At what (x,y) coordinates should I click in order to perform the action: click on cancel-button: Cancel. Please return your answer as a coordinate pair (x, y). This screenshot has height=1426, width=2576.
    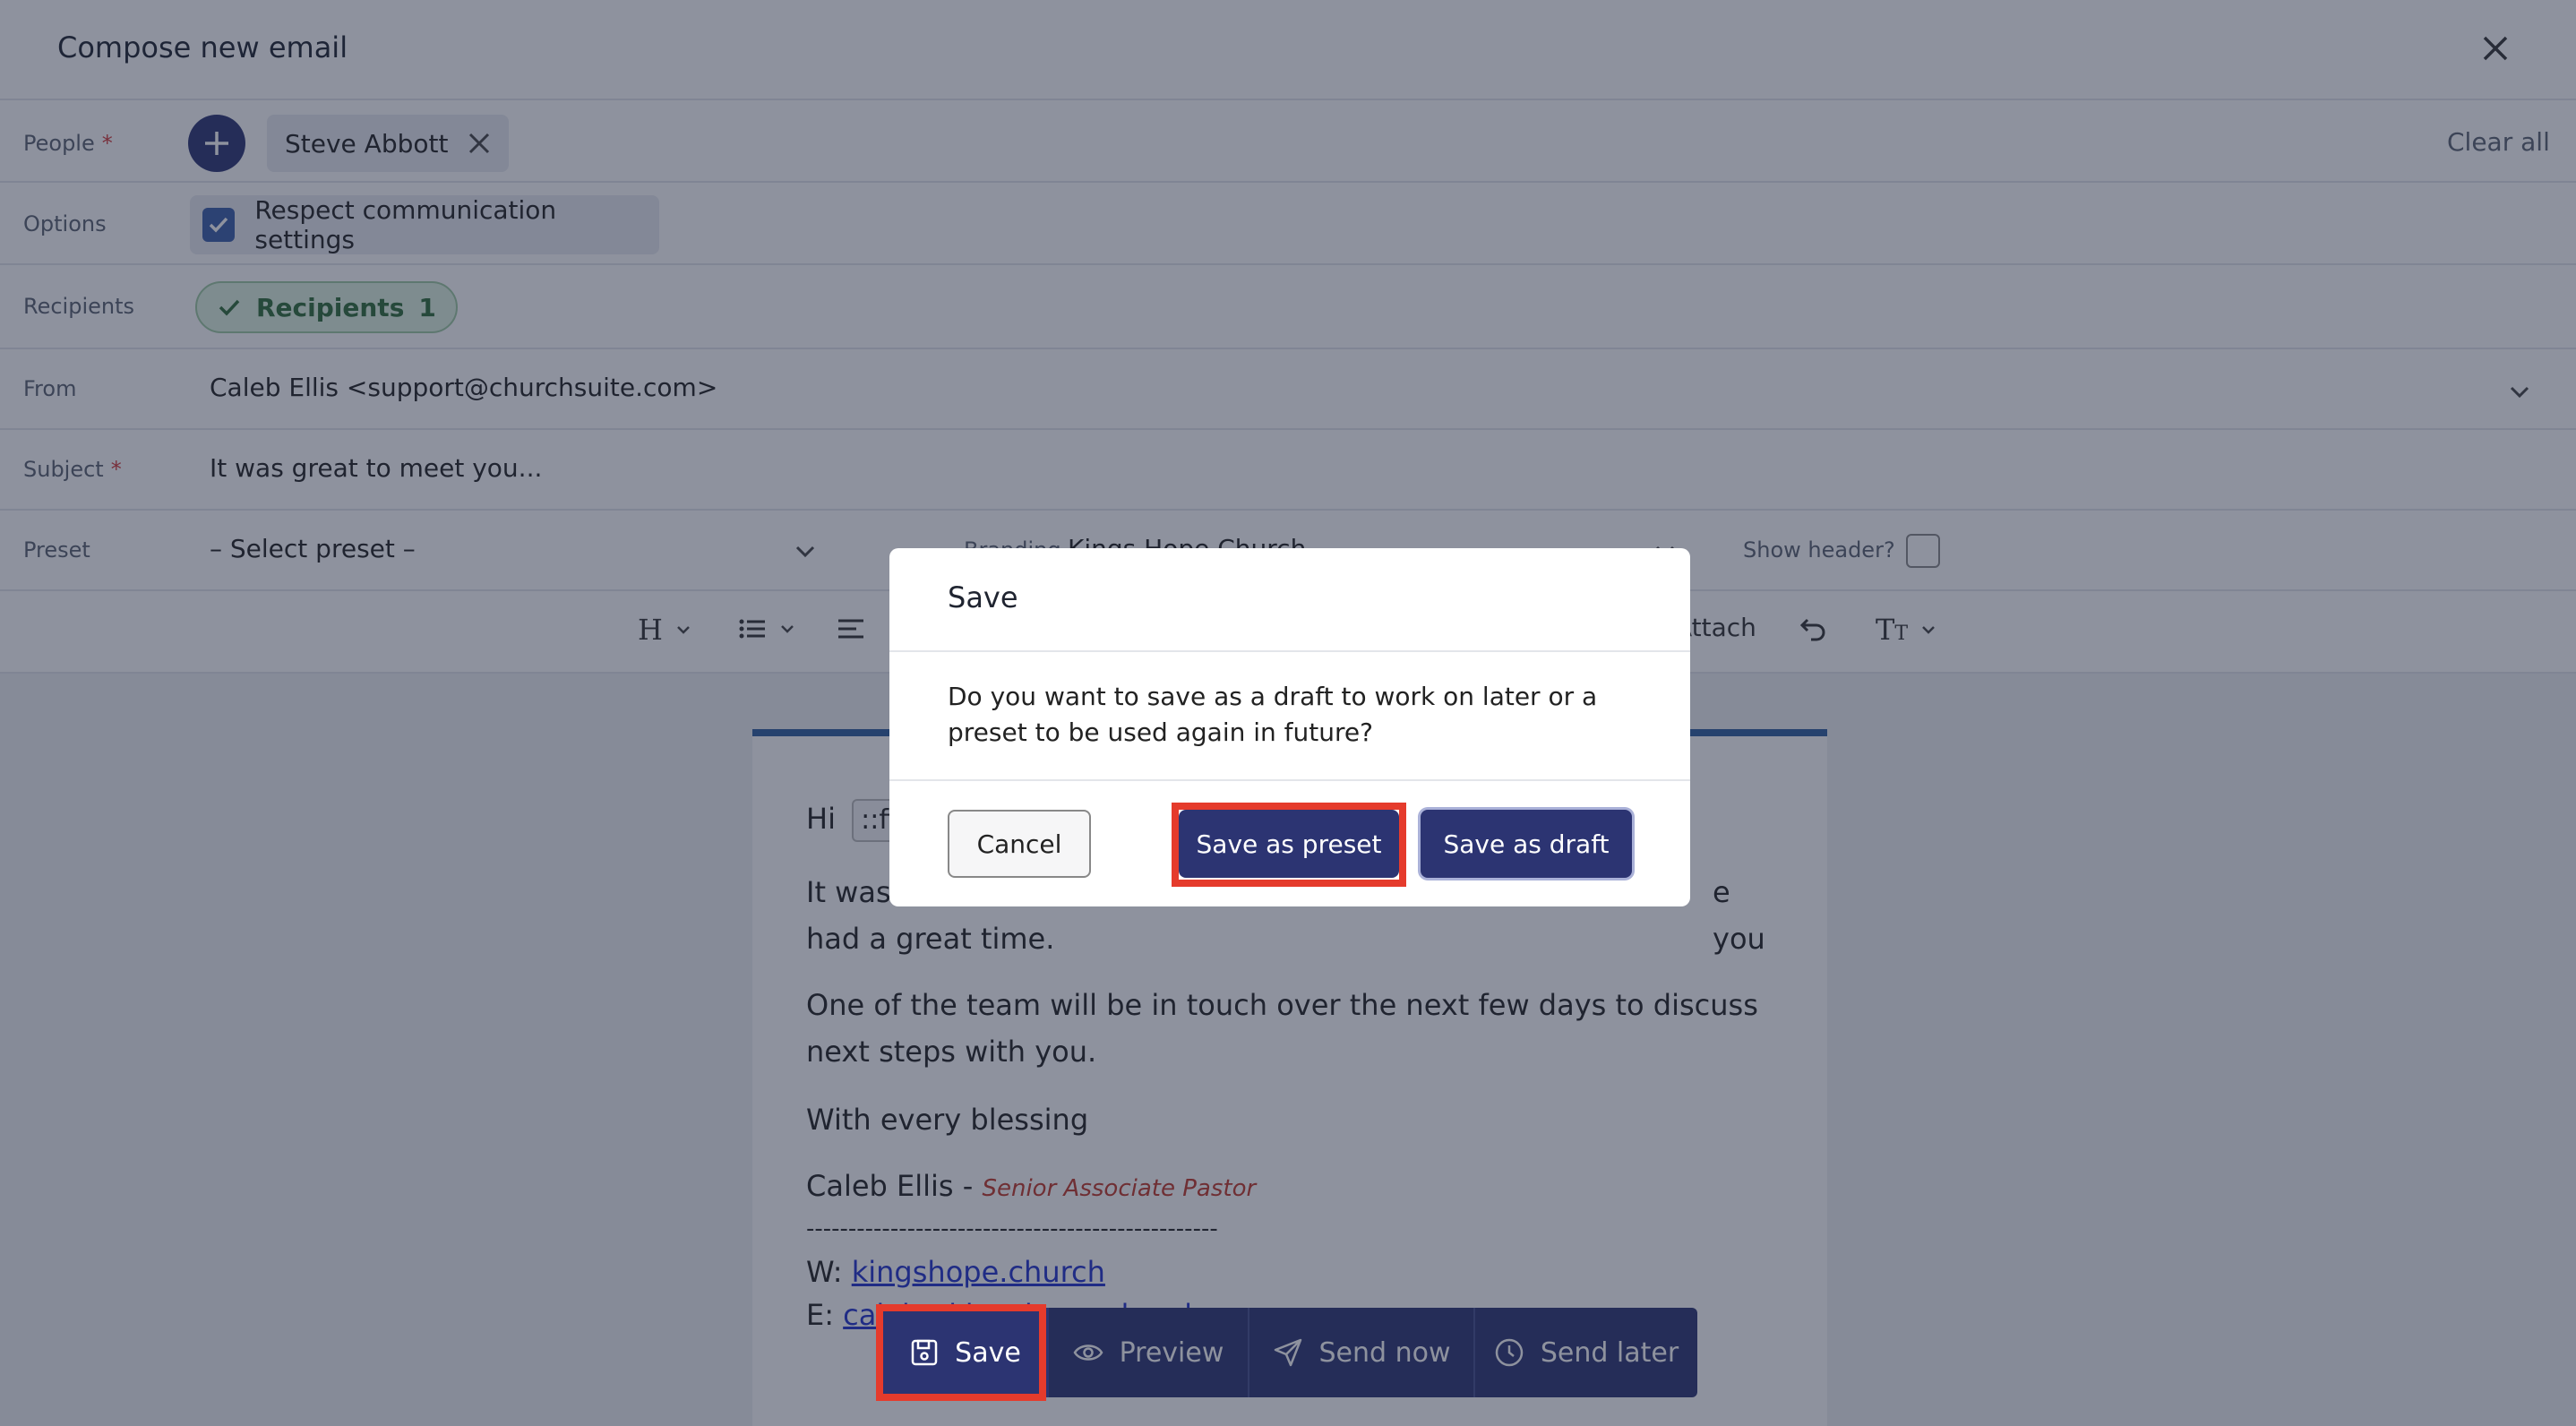
    Looking at the image, I should click on (1019, 844).